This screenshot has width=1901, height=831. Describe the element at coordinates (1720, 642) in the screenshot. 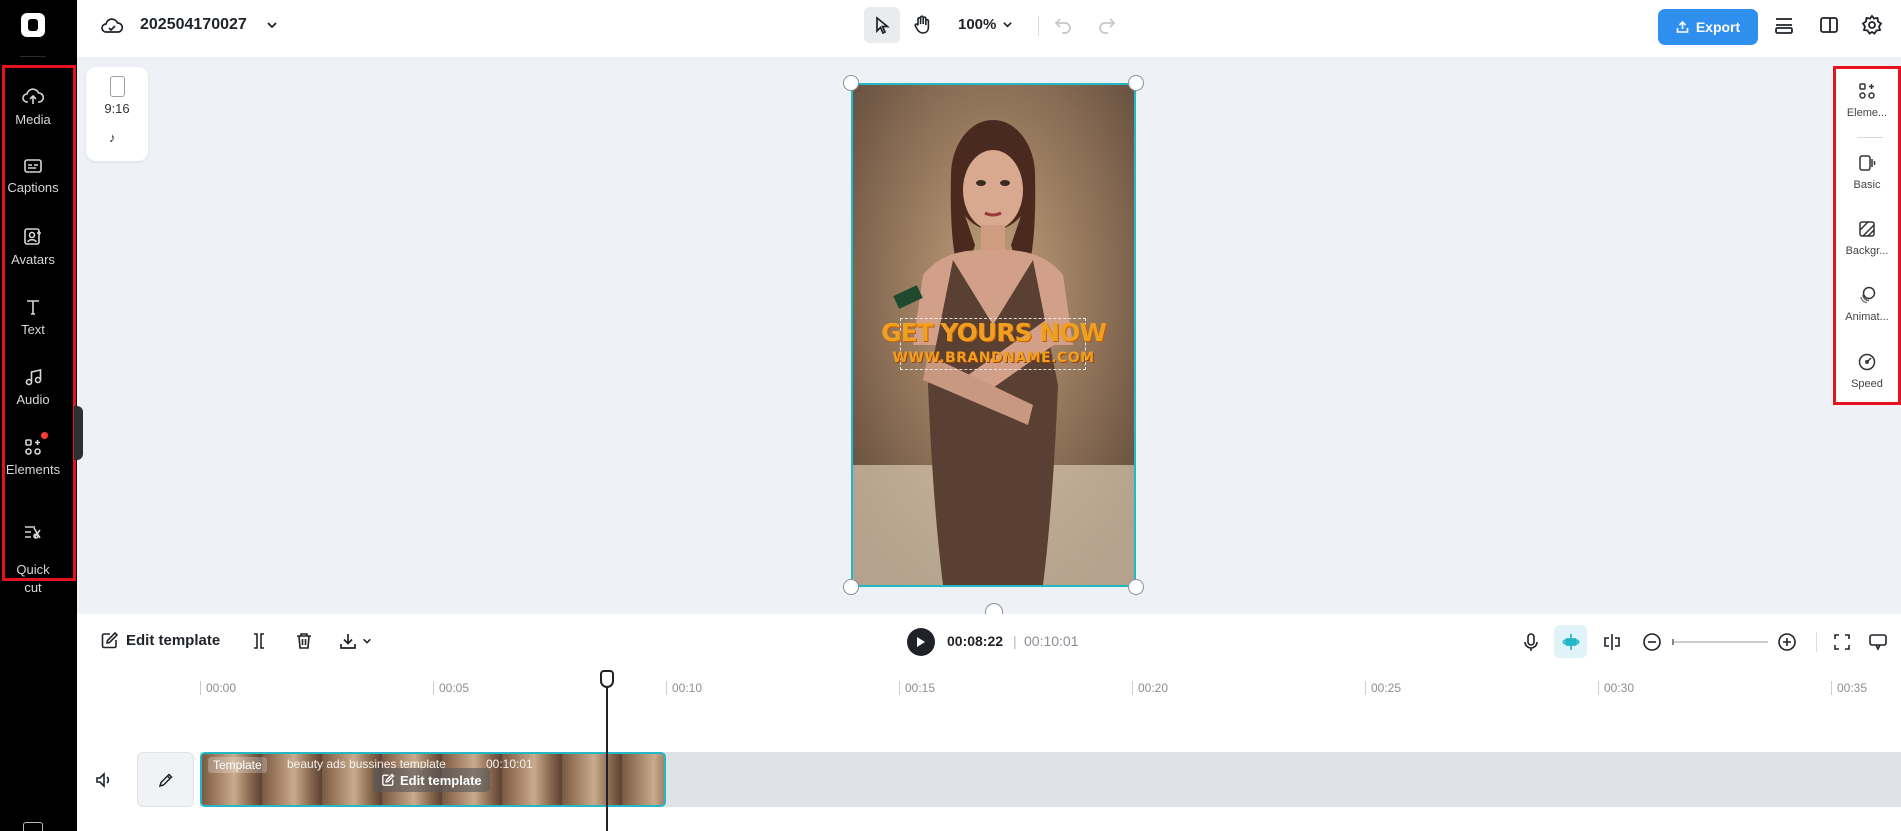

I see `zoom-slider` at that location.